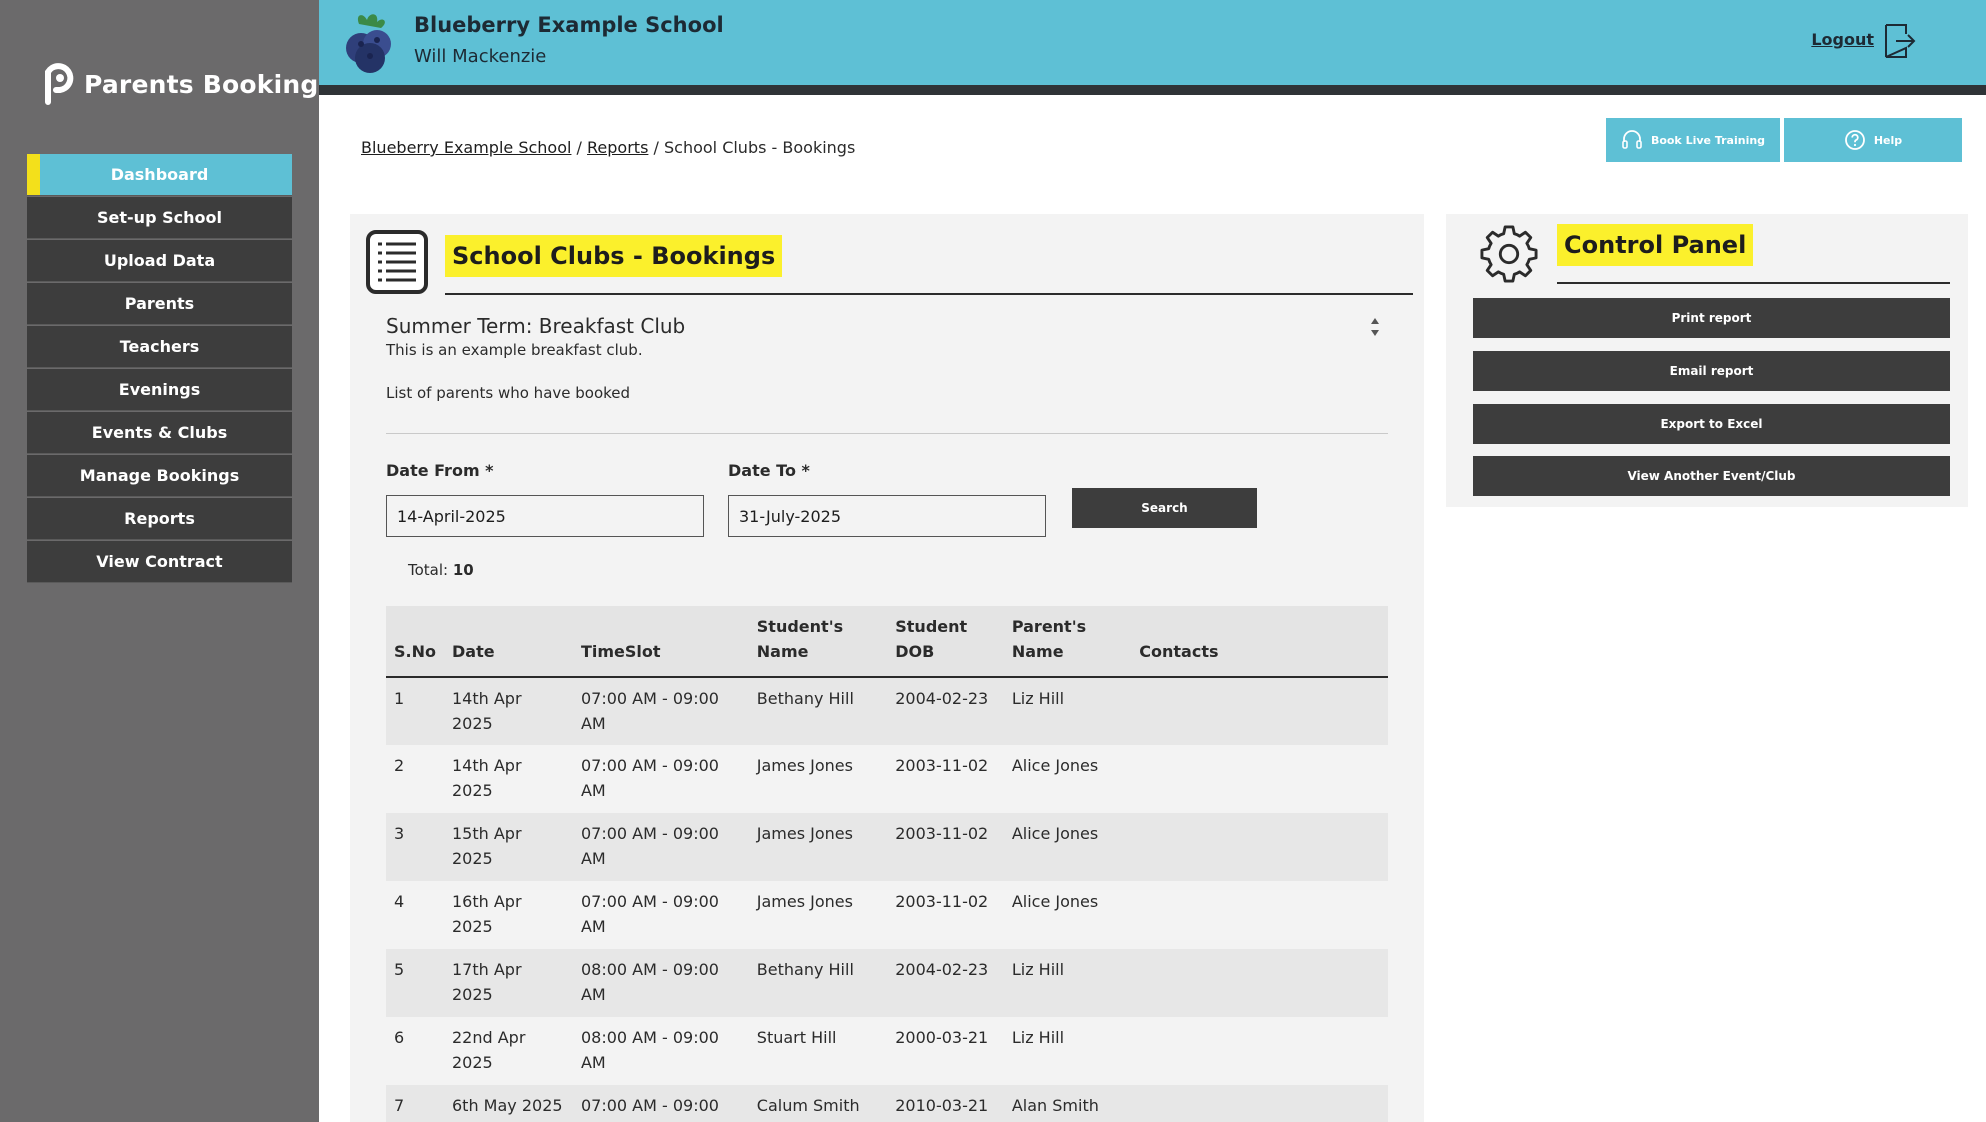  I want to click on sidebar-item-set-up-school: Set-up School, so click(159, 218).